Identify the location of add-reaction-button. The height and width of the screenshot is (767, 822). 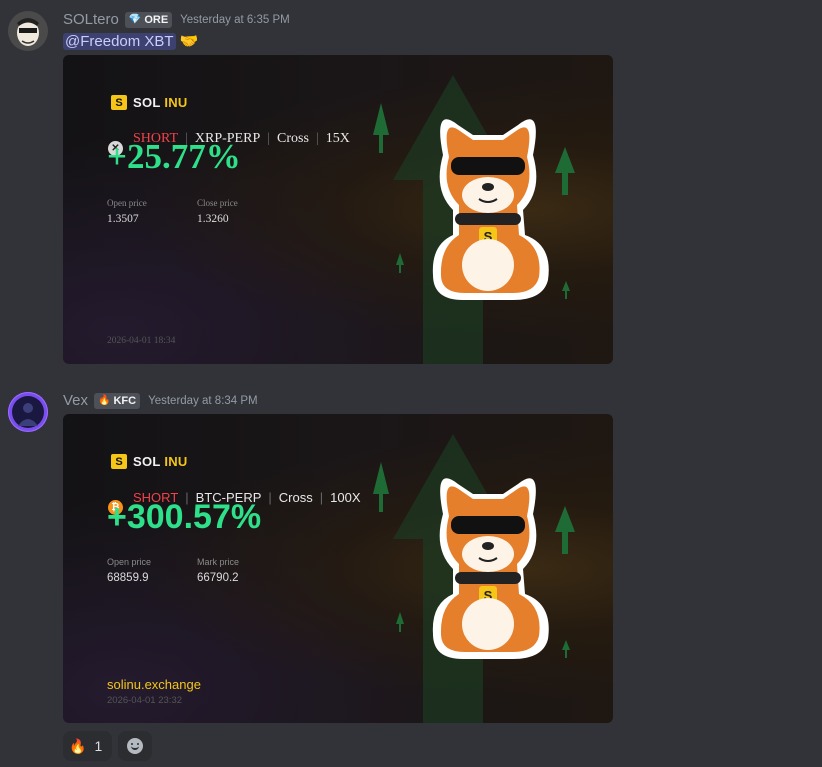
(135, 746).